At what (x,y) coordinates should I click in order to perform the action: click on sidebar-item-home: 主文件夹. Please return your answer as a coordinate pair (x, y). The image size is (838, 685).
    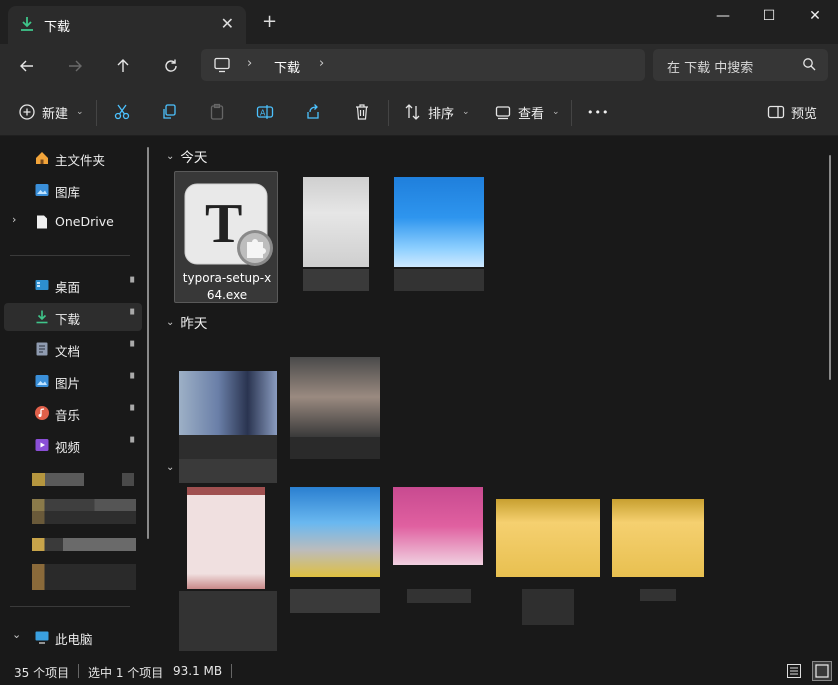
    Looking at the image, I should click on (73, 158).